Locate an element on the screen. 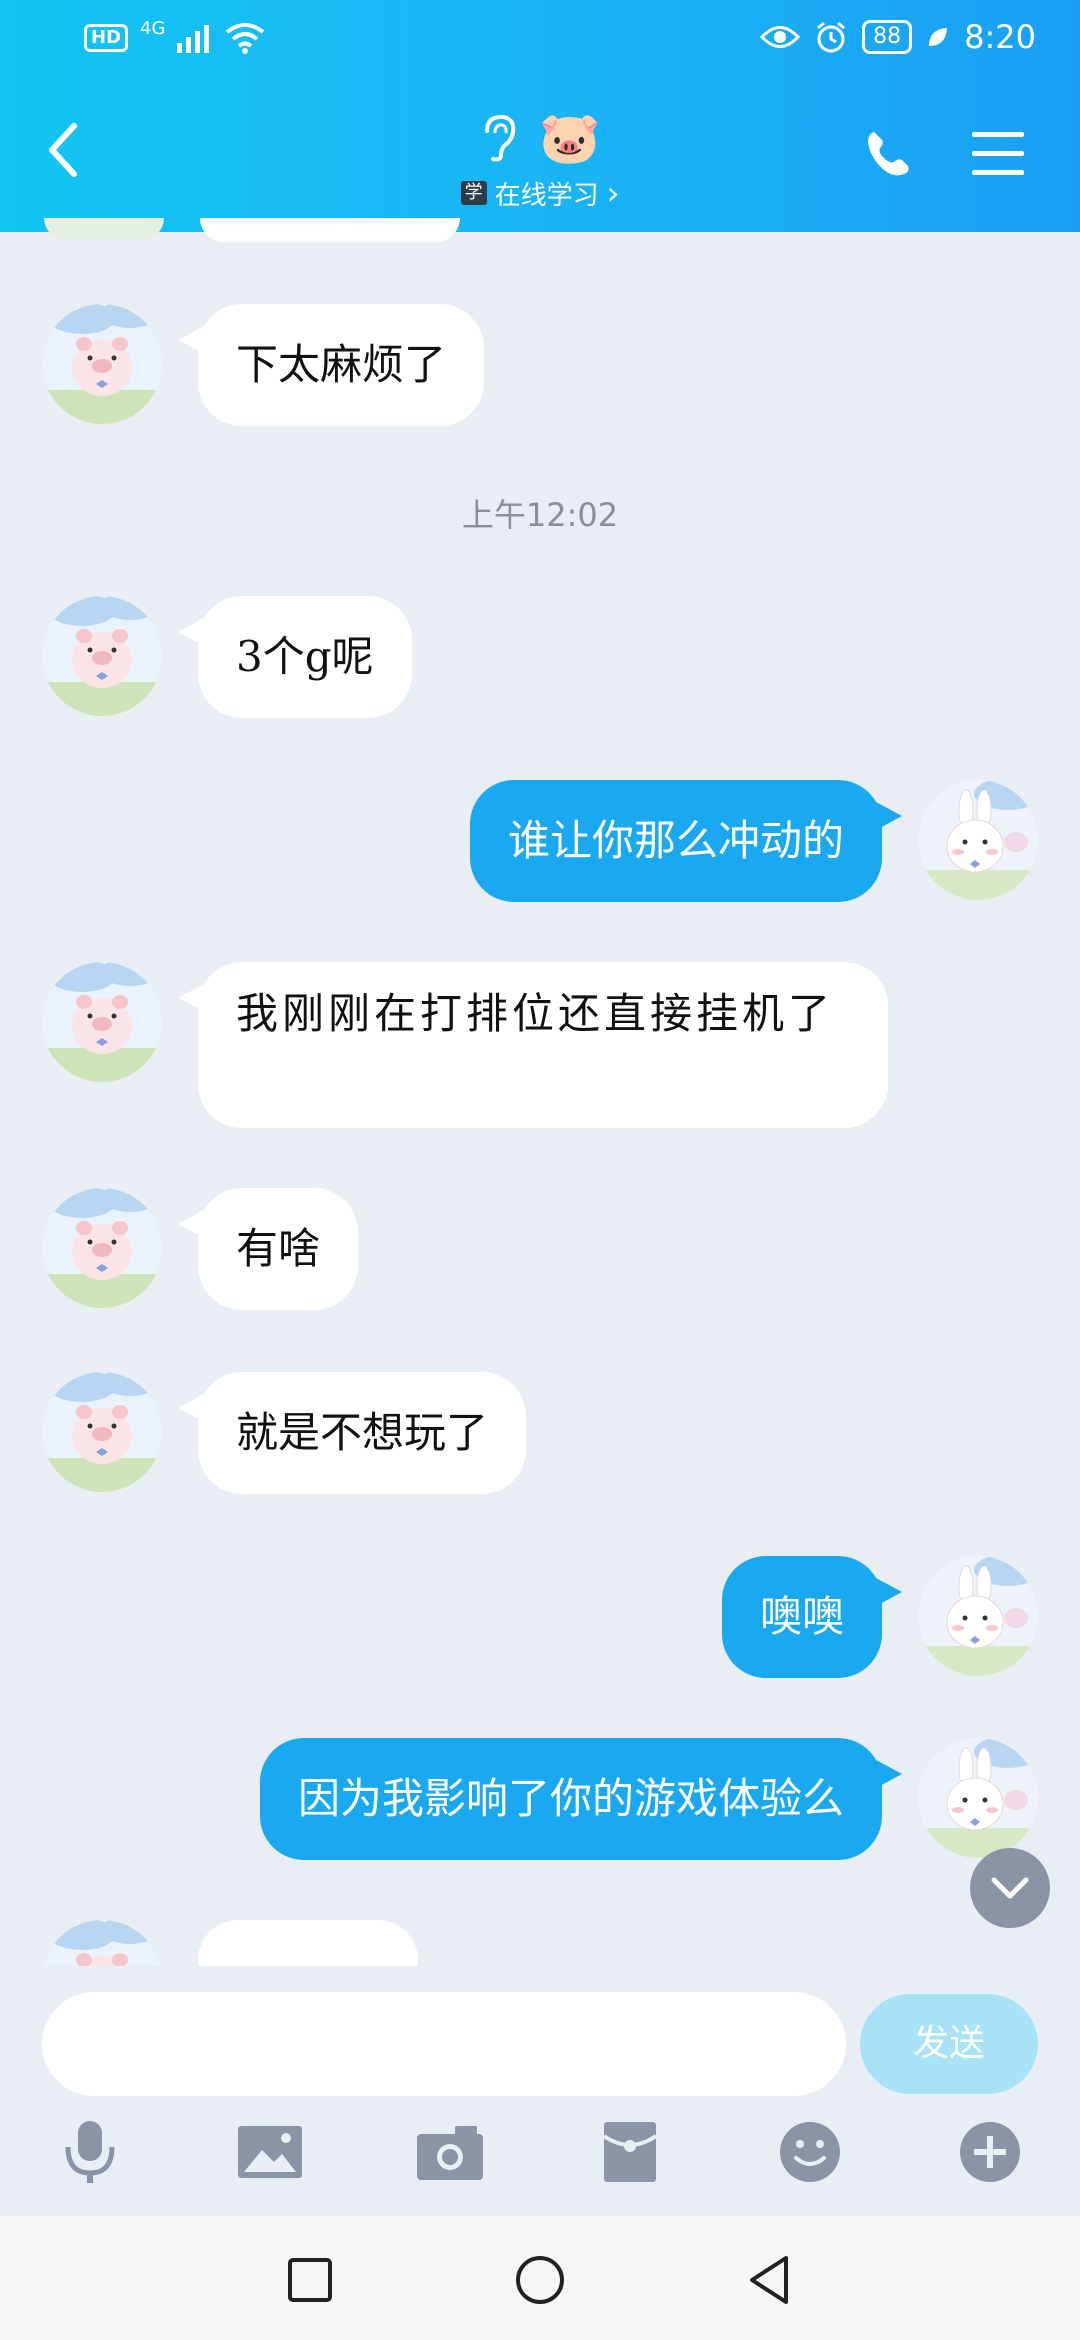  photo-button is located at coordinates (270, 2152).